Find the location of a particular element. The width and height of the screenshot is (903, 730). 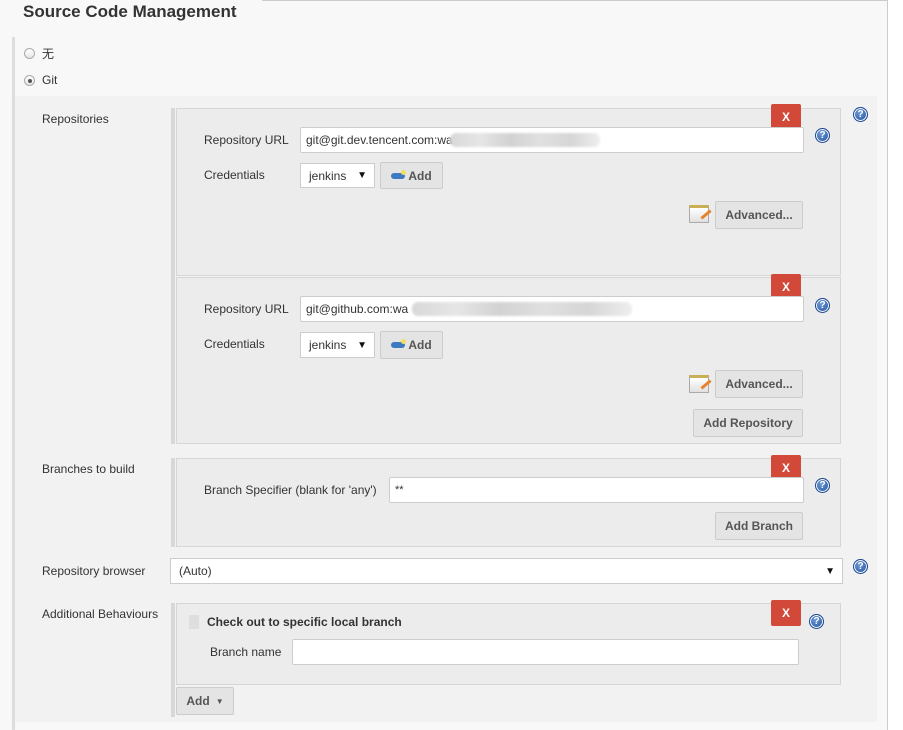

behaviours-bar is located at coordinates (173, 660).